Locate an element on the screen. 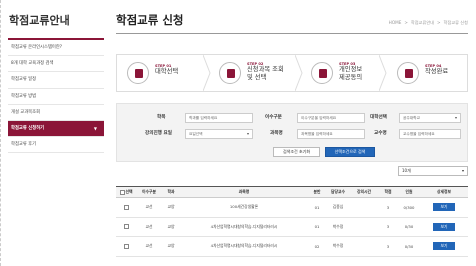  cell-seats: 0/300 is located at coordinates (409, 207).